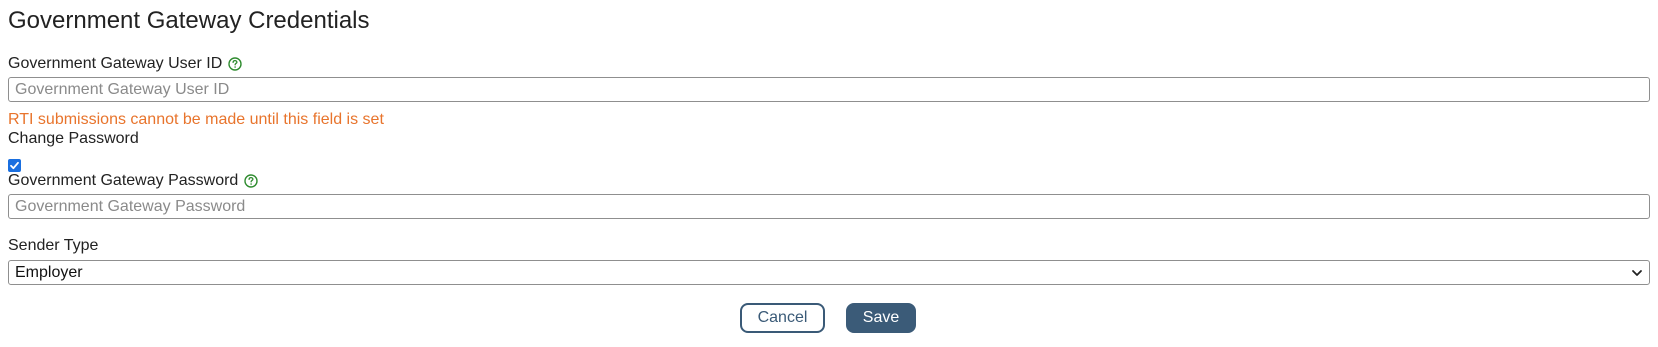  What do you see at coordinates (189, 20) in the screenshot?
I see `page-title: Government Gateway Credentials` at bounding box center [189, 20].